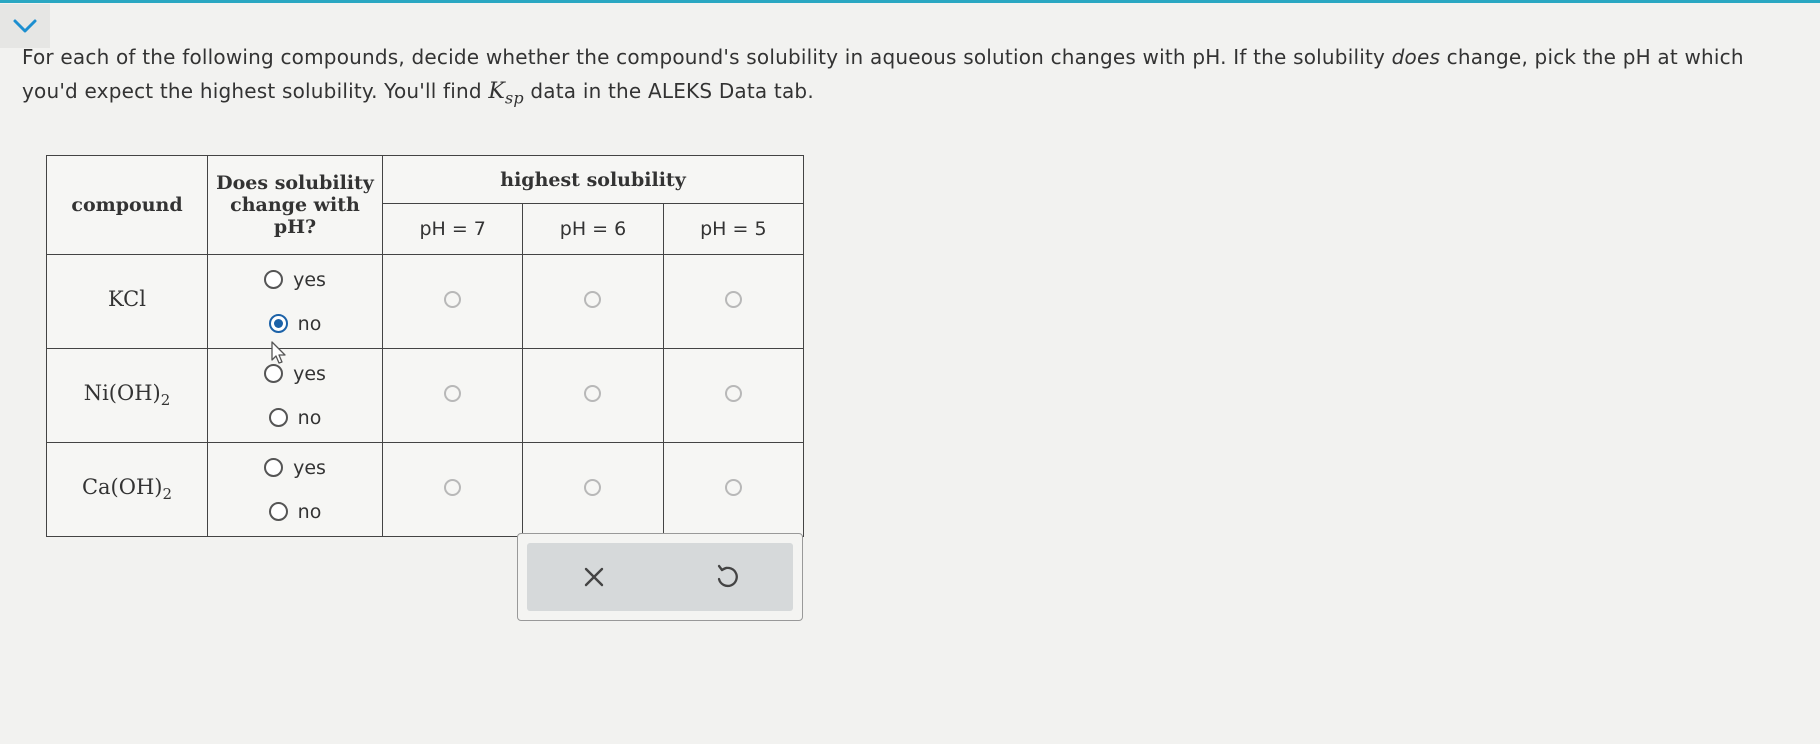  What do you see at coordinates (274, 467) in the screenshot?
I see `caoh2-yes-radio` at bounding box center [274, 467].